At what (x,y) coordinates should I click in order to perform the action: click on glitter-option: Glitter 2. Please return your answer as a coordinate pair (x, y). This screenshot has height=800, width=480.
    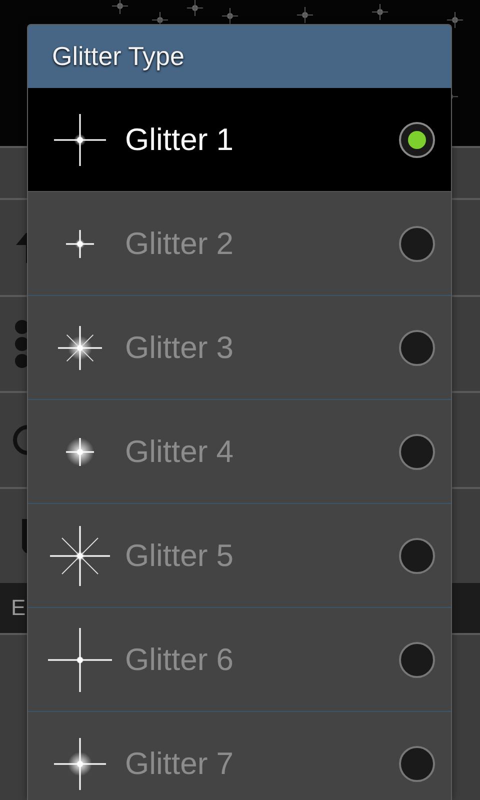
    Looking at the image, I should click on (239, 244).